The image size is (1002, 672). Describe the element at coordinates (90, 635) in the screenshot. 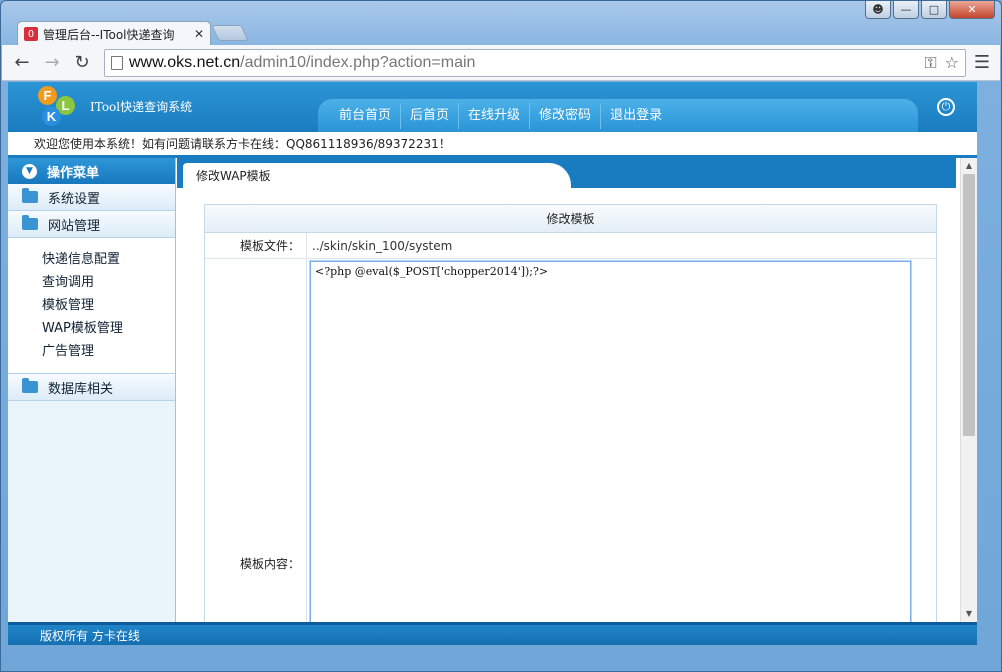

I see `copyright-text: 版权所有 方卡在线` at that location.